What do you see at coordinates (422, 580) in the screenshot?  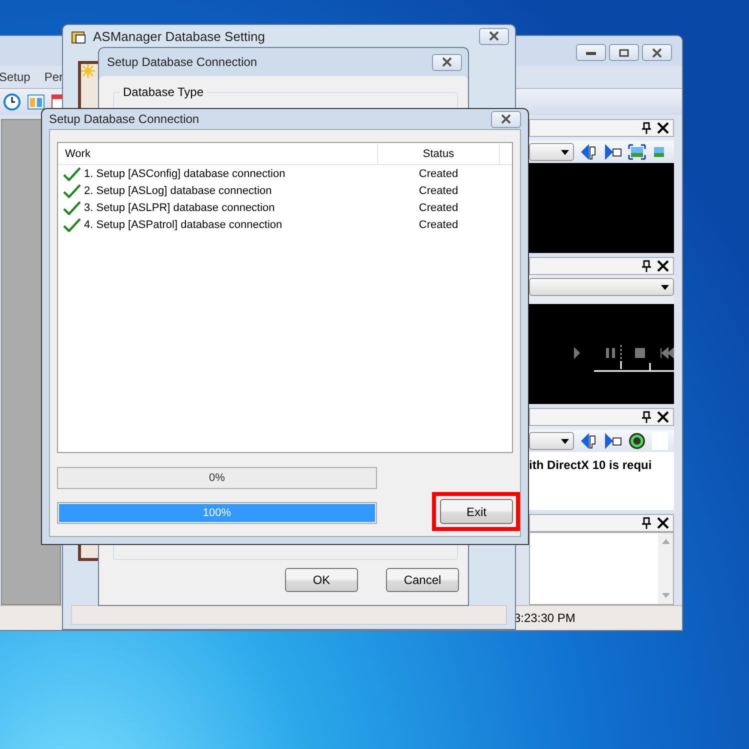 I see `dialog-button: Cancel` at bounding box center [422, 580].